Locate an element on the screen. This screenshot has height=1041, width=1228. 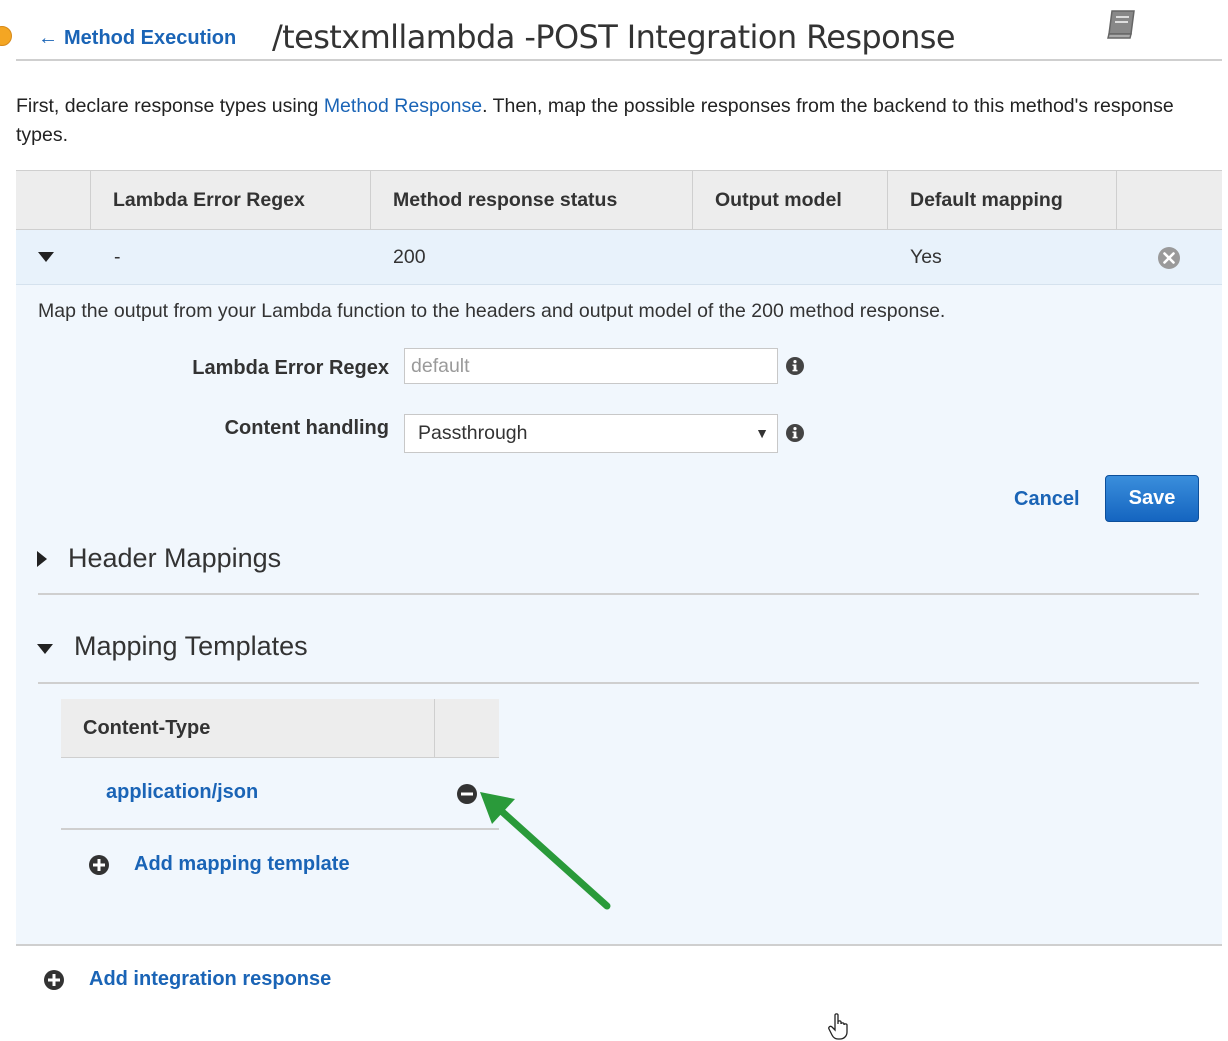
cancel-button: Cancel is located at coordinates (1047, 499).